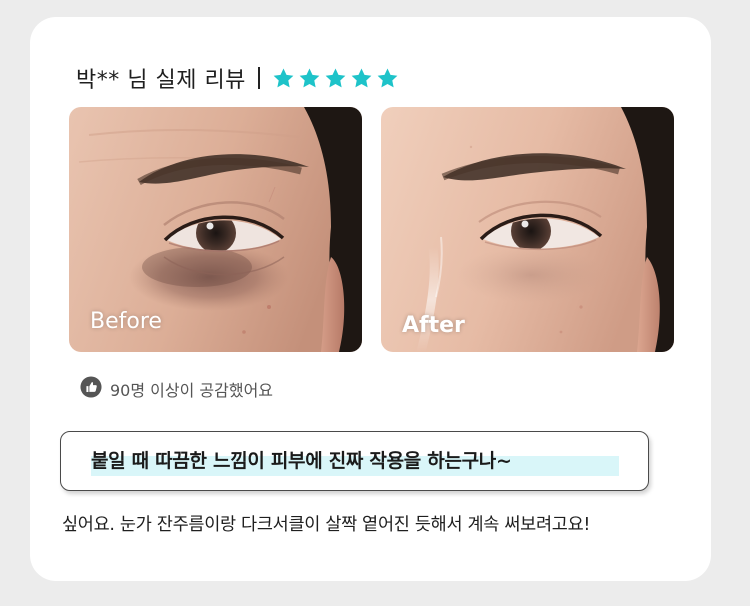 The image size is (750, 606). I want to click on thumbs-up-icon, so click(91, 389).